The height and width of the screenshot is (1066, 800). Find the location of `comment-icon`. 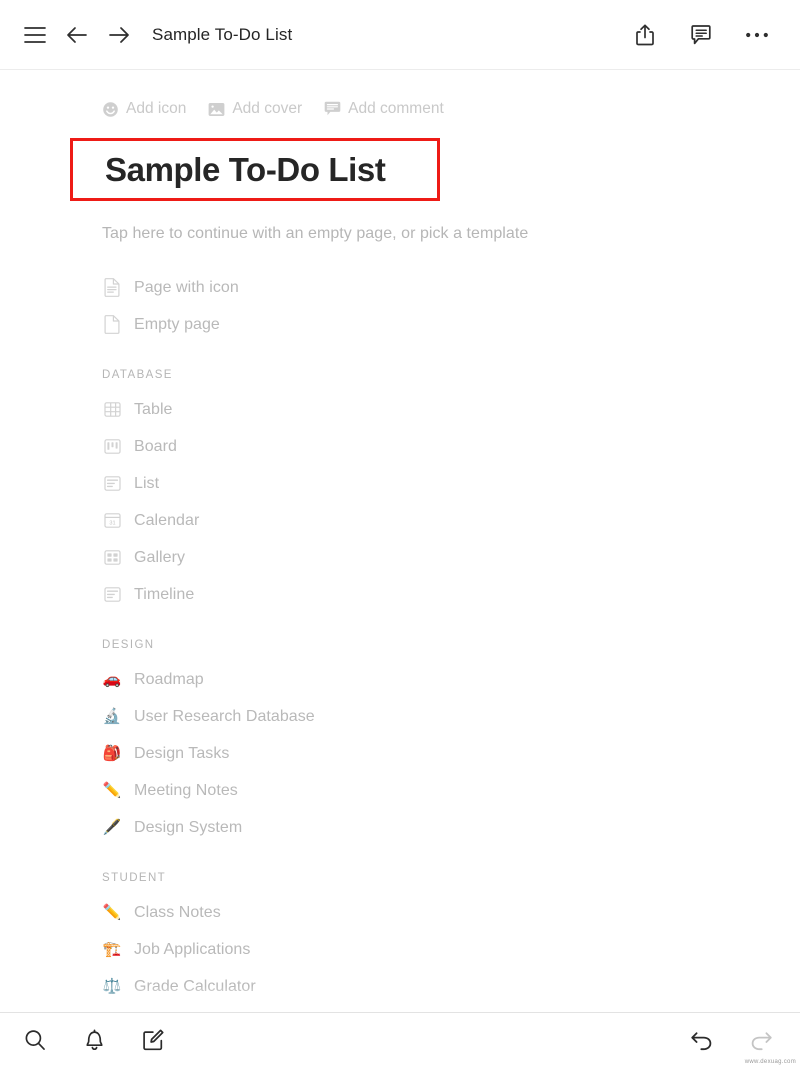

comment-icon is located at coordinates (701, 35).